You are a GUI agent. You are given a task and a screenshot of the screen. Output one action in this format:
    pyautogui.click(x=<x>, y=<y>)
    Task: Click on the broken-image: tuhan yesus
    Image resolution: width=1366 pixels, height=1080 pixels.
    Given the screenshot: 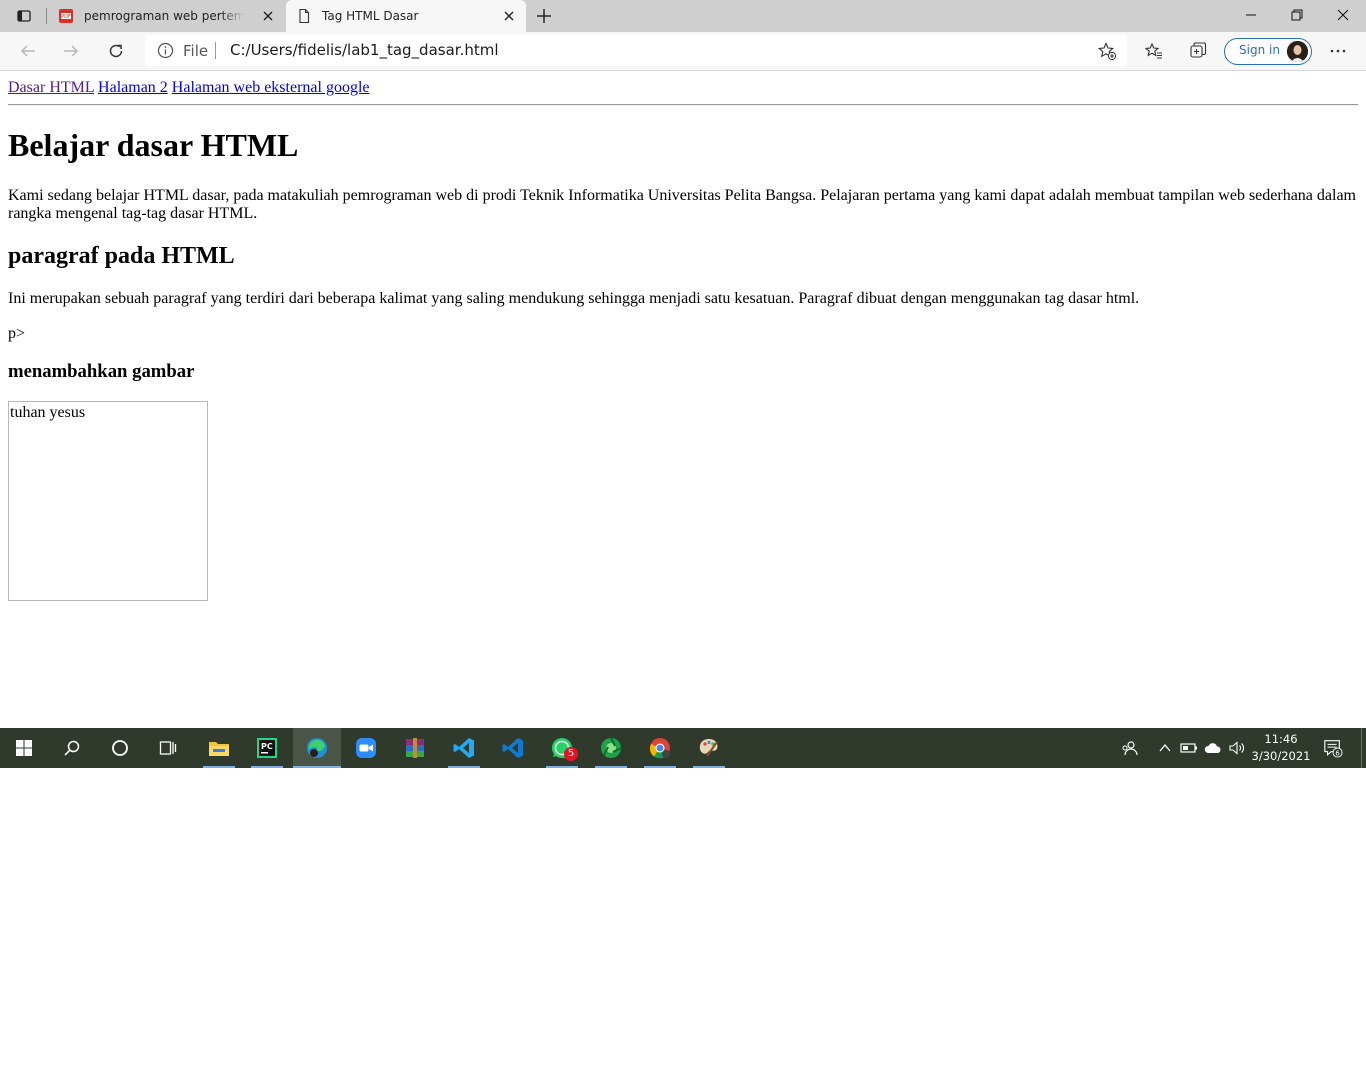 What is the action you would take?
    pyautogui.click(x=108, y=501)
    